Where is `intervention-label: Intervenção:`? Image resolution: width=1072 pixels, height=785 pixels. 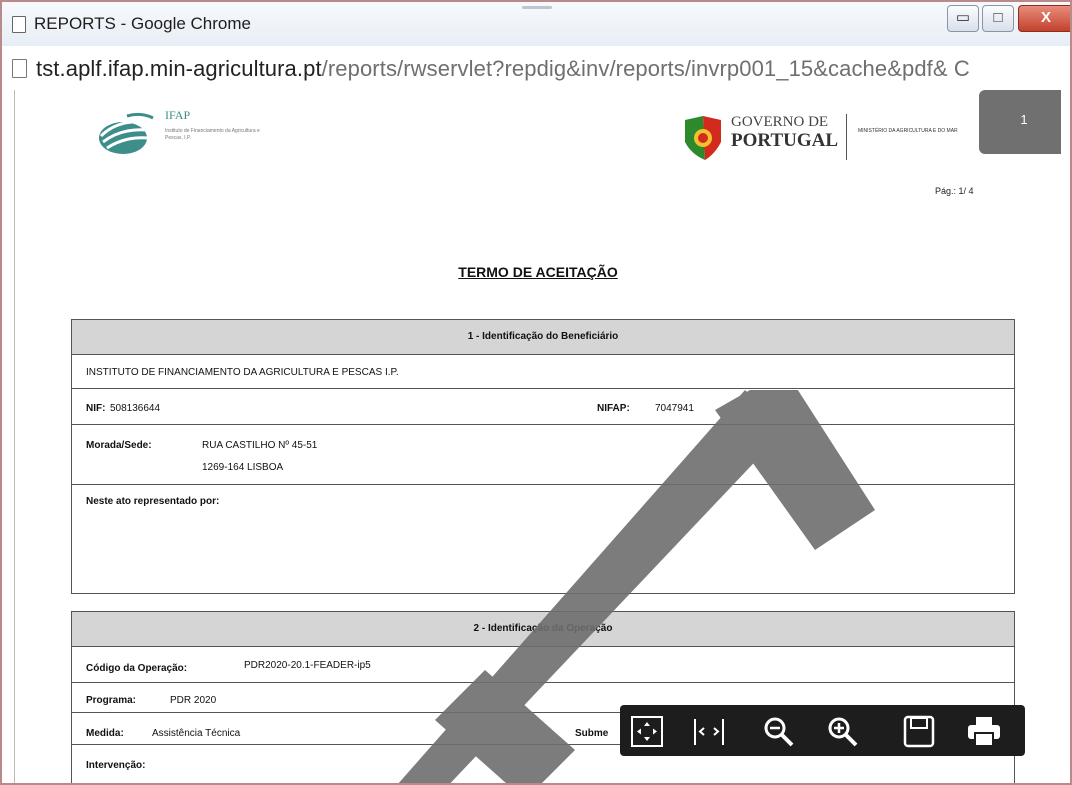 intervention-label: Intervenção: is located at coordinates (116, 765).